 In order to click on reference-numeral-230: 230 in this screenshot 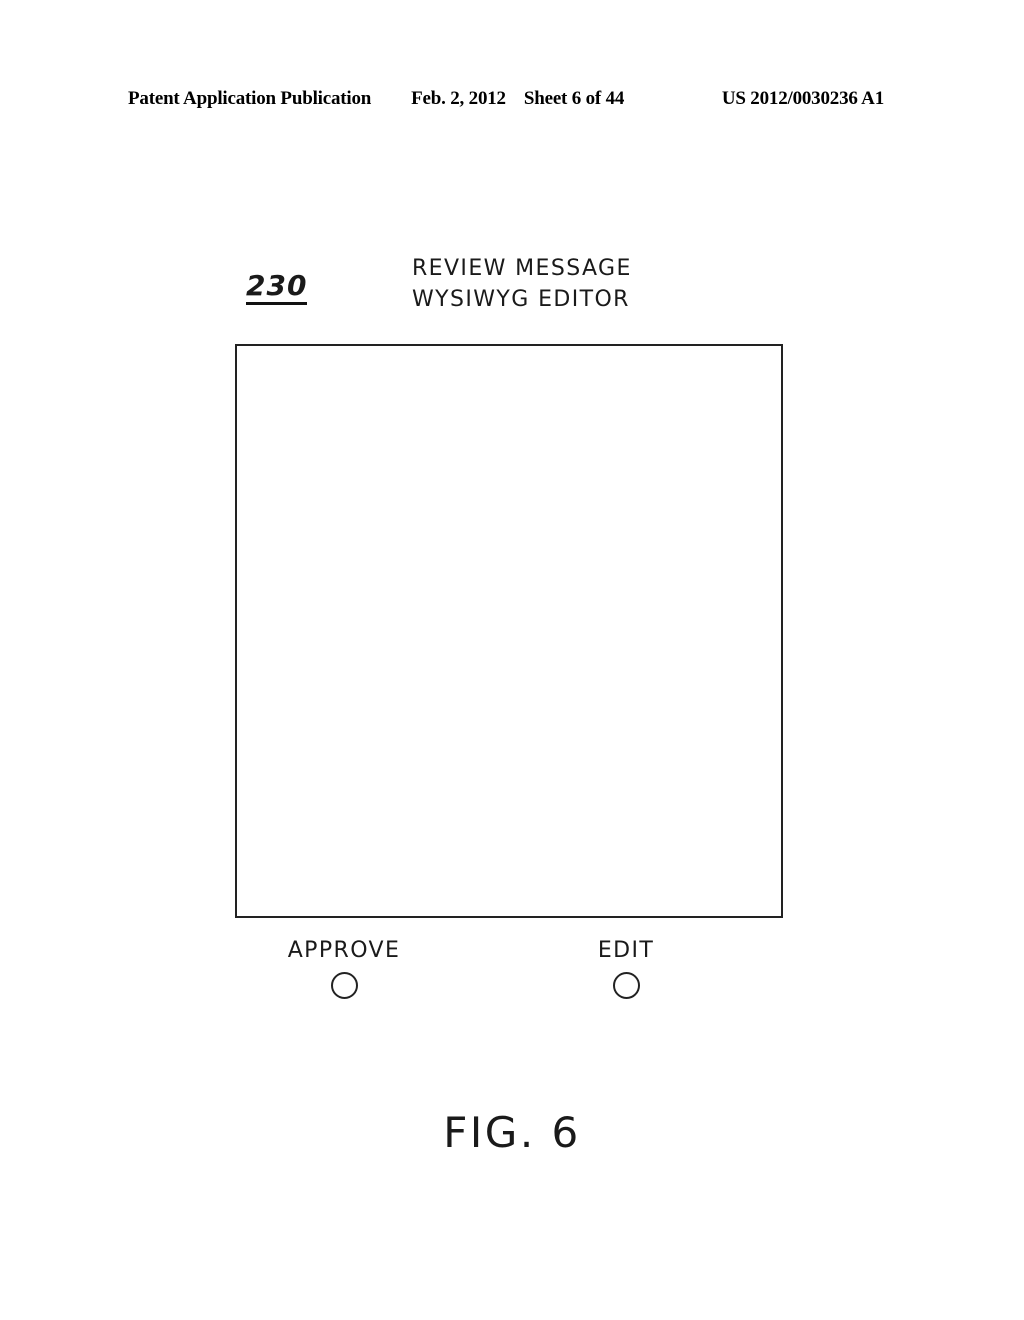, I will do `click(277, 288)`.